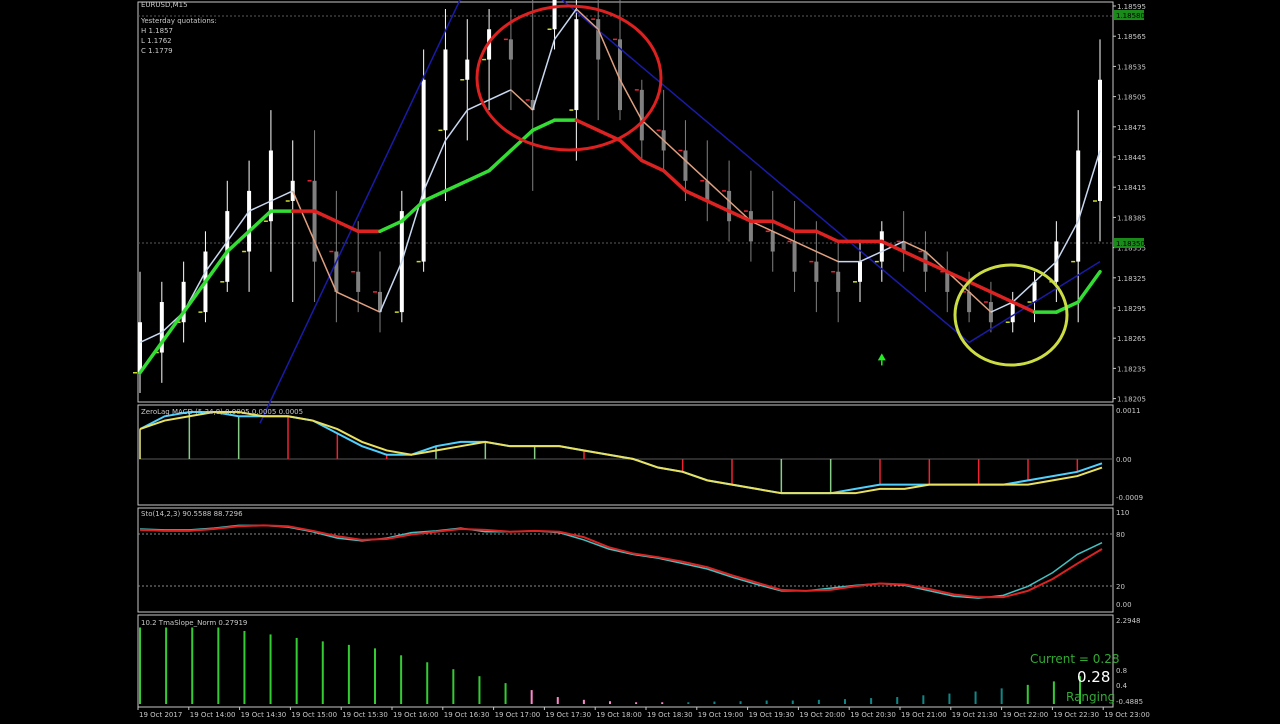 The width and height of the screenshot is (1280, 724). I want to click on yesterday-low: L 1.1762, so click(156, 41).